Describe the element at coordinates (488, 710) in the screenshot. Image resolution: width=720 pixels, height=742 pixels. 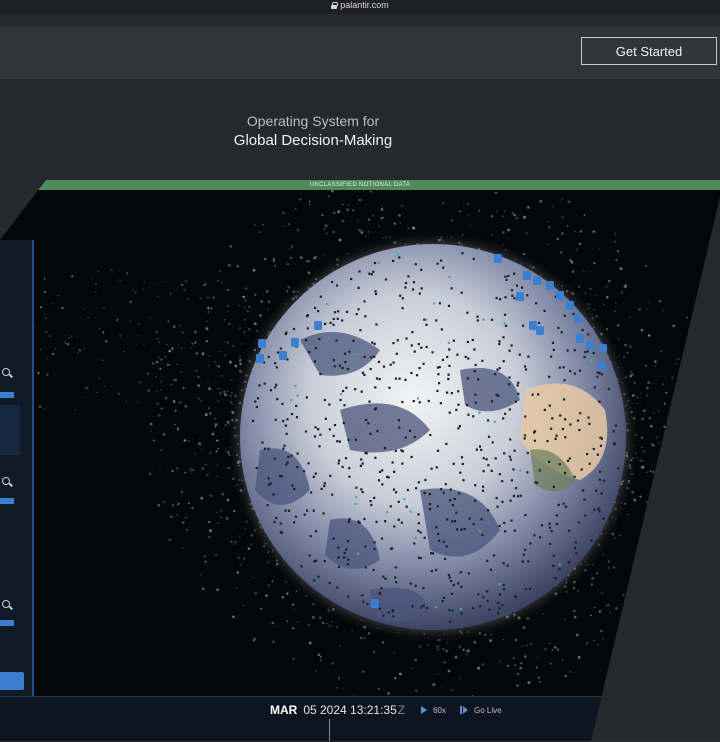
I see `go-live-button: Go Live` at that location.